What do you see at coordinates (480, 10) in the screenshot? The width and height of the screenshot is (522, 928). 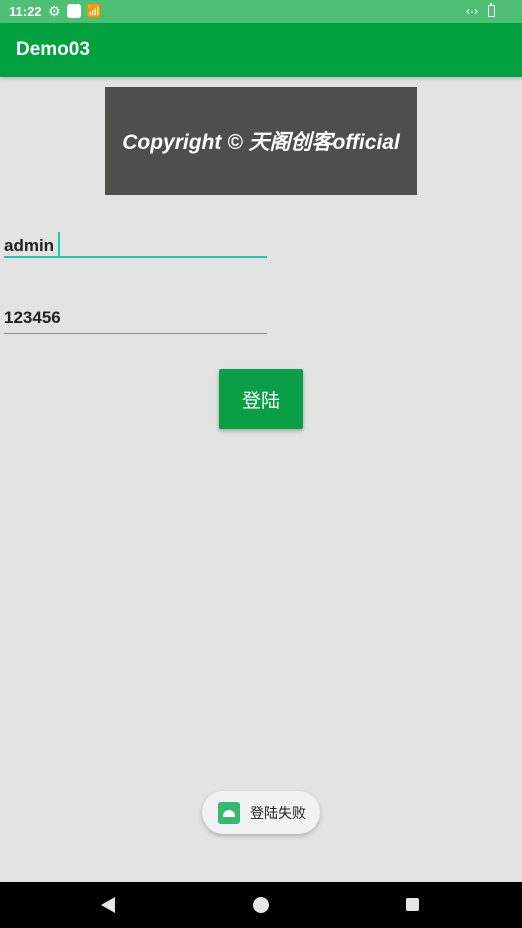 I see `status-icons-right: ‹·›` at bounding box center [480, 10].